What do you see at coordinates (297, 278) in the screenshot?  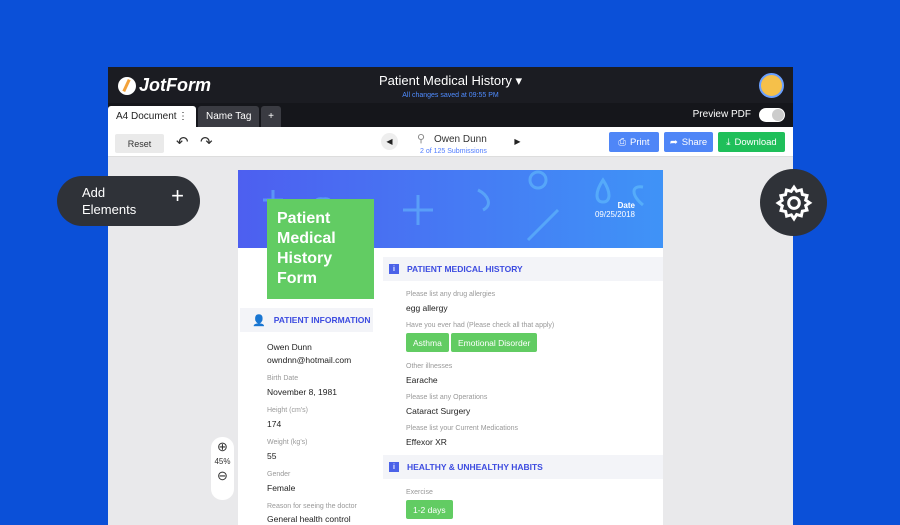 I see `title-line: Form` at bounding box center [297, 278].